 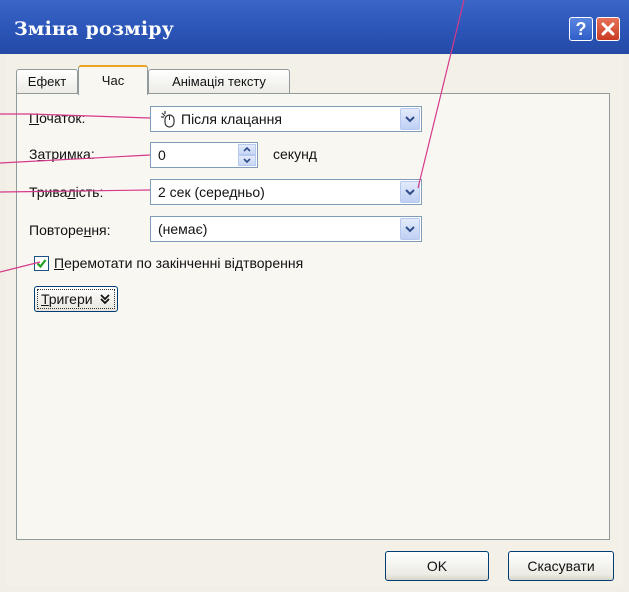 What do you see at coordinates (295, 154) in the screenshot?
I see `delay-unit-label: секунд` at bounding box center [295, 154].